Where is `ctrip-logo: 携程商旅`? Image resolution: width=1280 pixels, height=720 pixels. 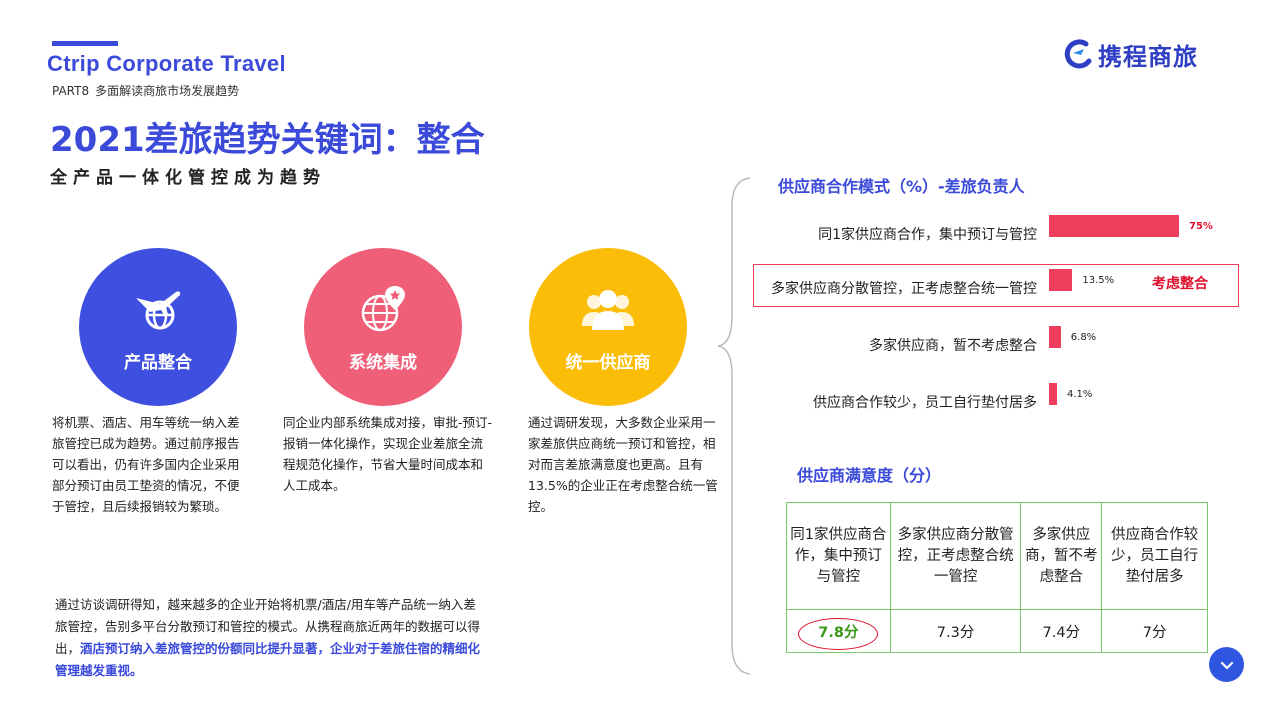 ctrip-logo: 携程商旅 is located at coordinates (1131, 54).